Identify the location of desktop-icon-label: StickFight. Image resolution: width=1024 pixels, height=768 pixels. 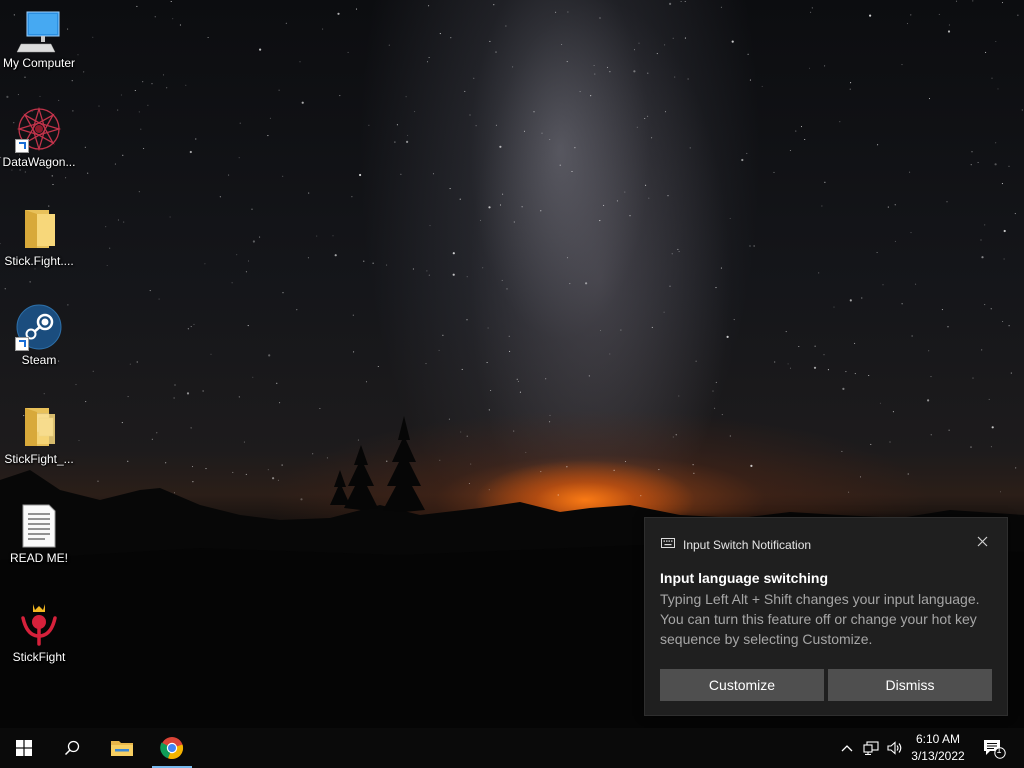
(39, 657).